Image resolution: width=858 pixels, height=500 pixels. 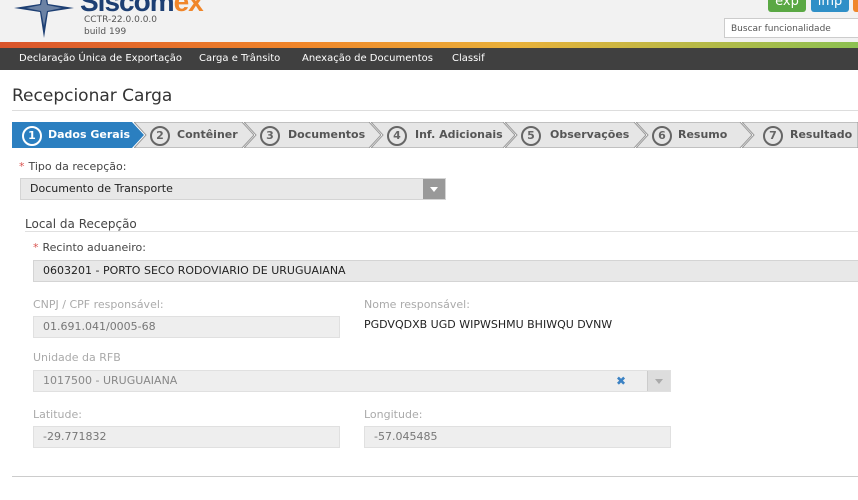 What do you see at coordinates (207, 134) in the screenshot?
I see `step-label: Contêiner` at bounding box center [207, 134].